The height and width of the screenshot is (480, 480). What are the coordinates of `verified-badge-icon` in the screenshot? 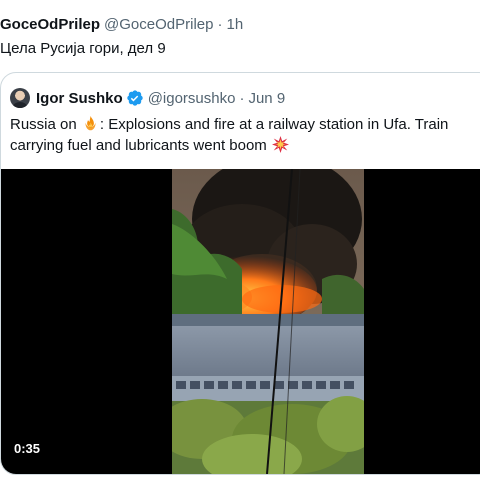 It's located at (135, 98).